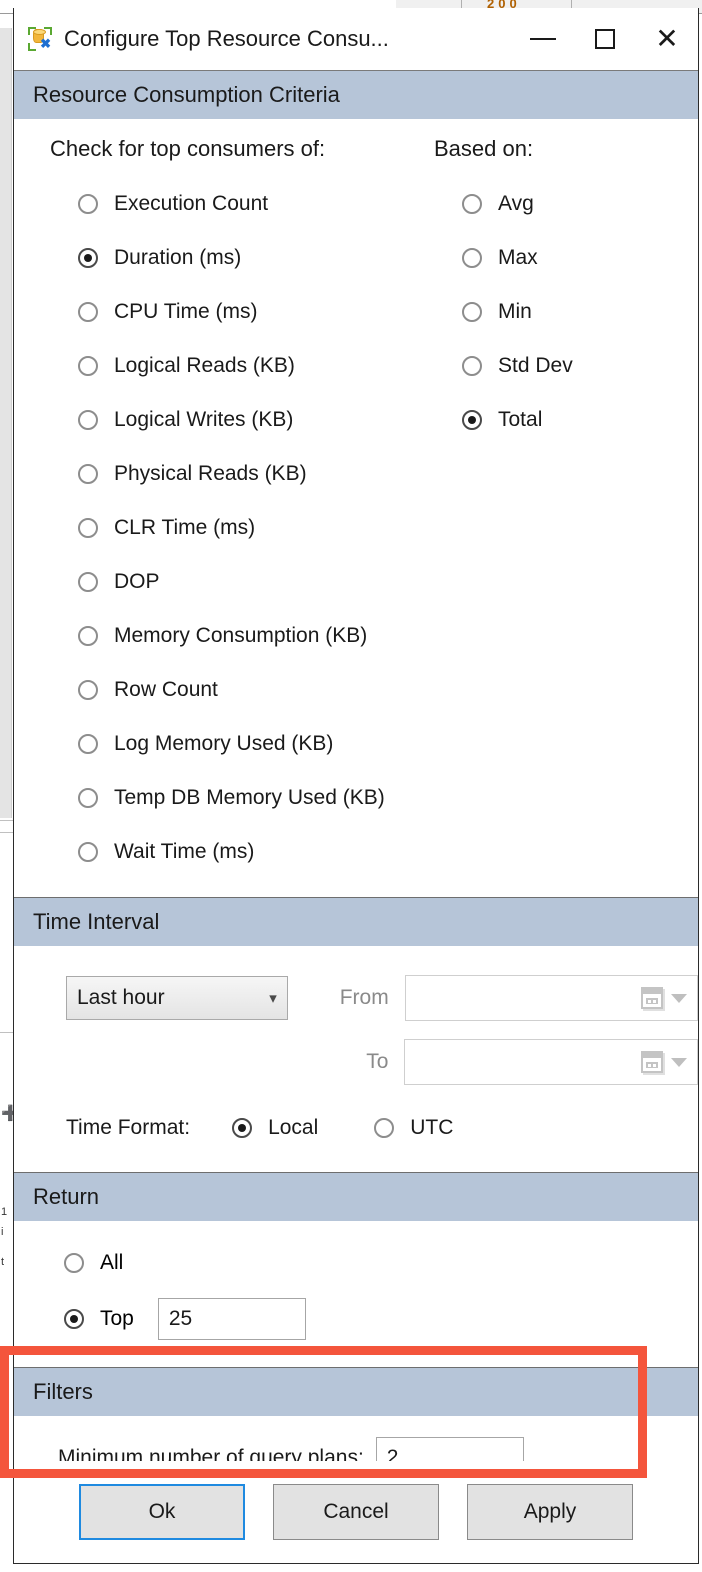 The image size is (702, 1572). I want to click on consumer-row-11: Temp DB Memory Used (KB), so click(242, 798).